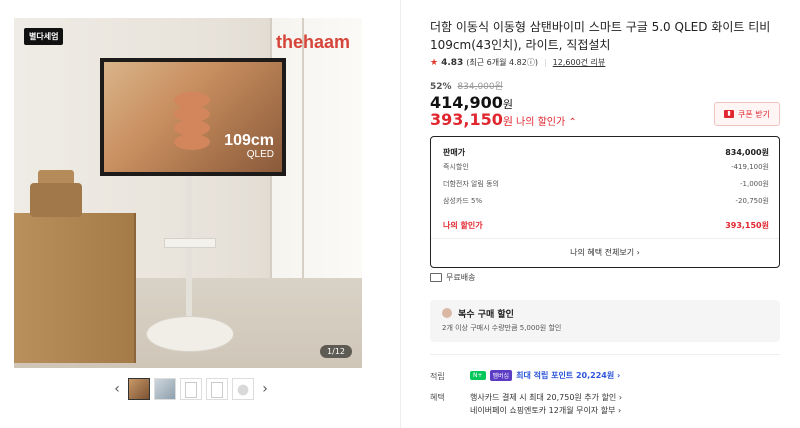 The image size is (800, 428). I want to click on benefits-label: 혜택, so click(437, 397).